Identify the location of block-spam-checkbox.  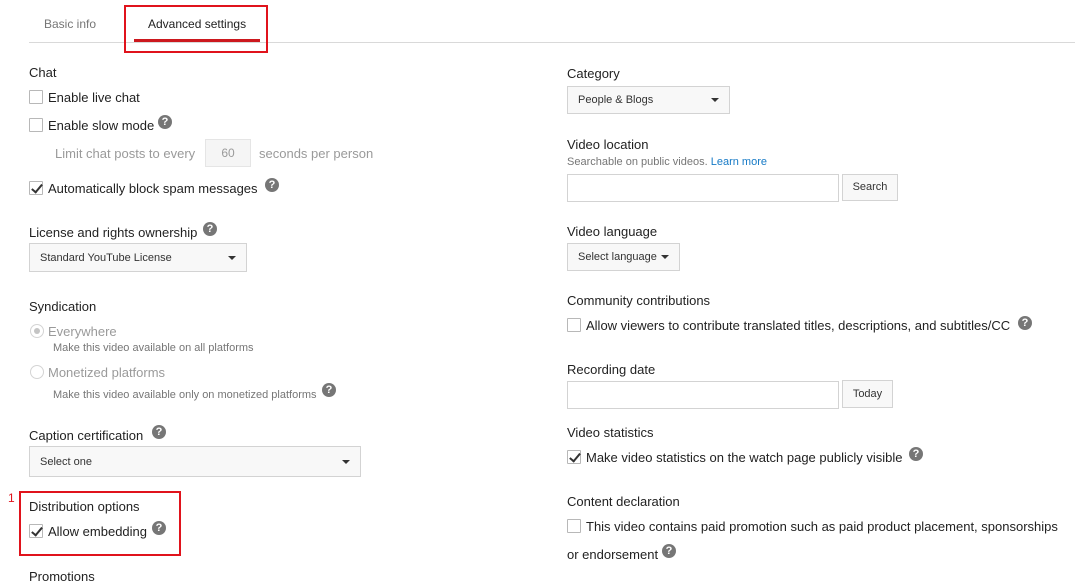
(36, 188).